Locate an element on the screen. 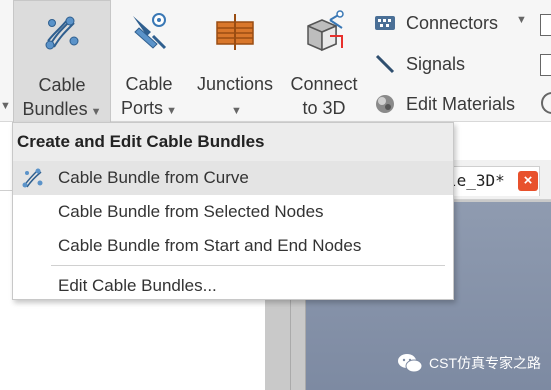  connect-to-3d-icon is located at coordinates (325, 31).